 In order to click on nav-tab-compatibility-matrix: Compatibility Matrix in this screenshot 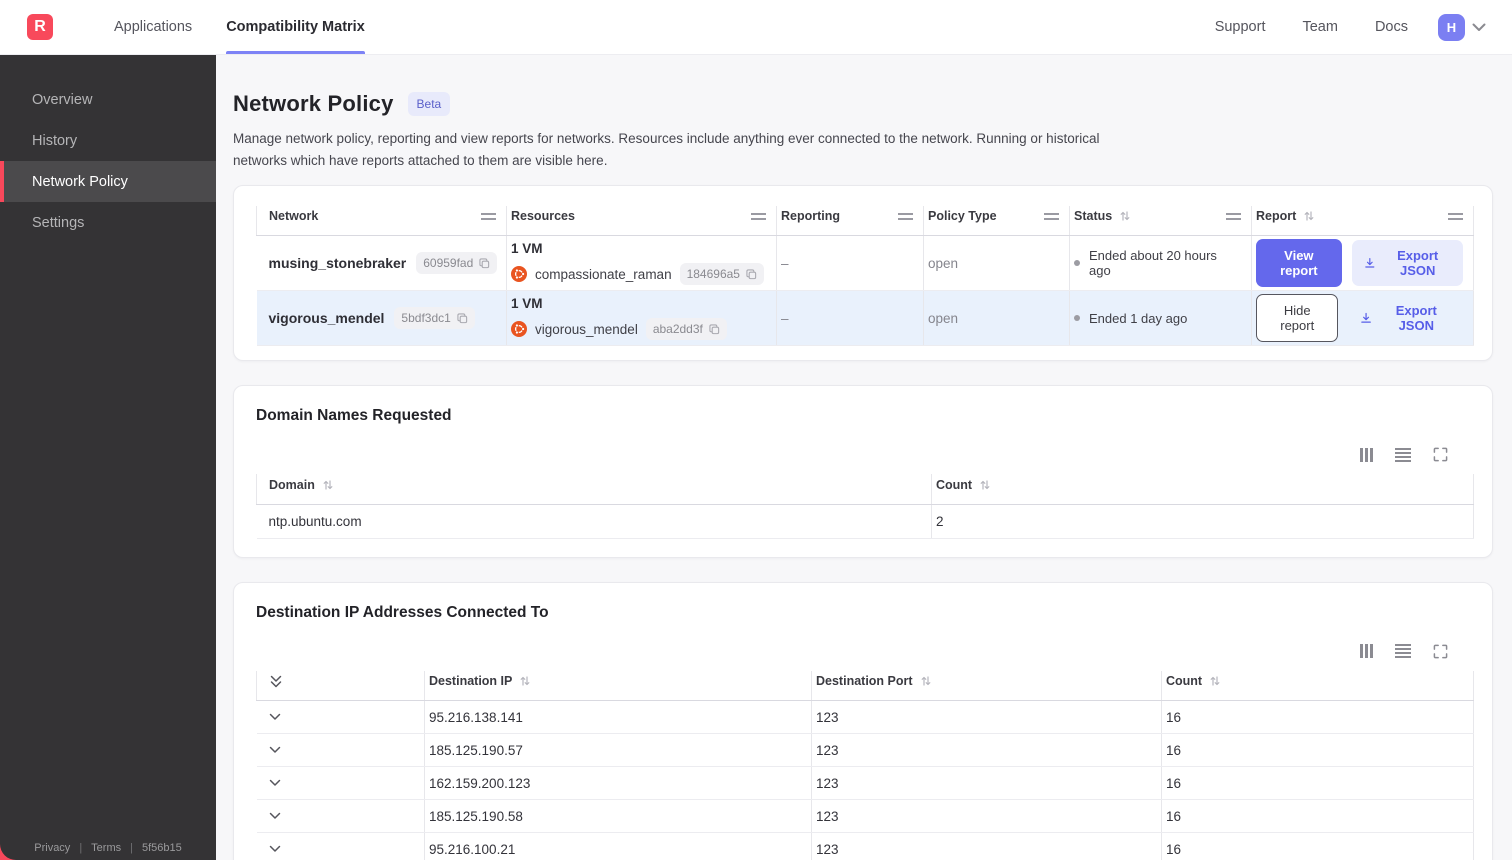, I will do `click(295, 27)`.